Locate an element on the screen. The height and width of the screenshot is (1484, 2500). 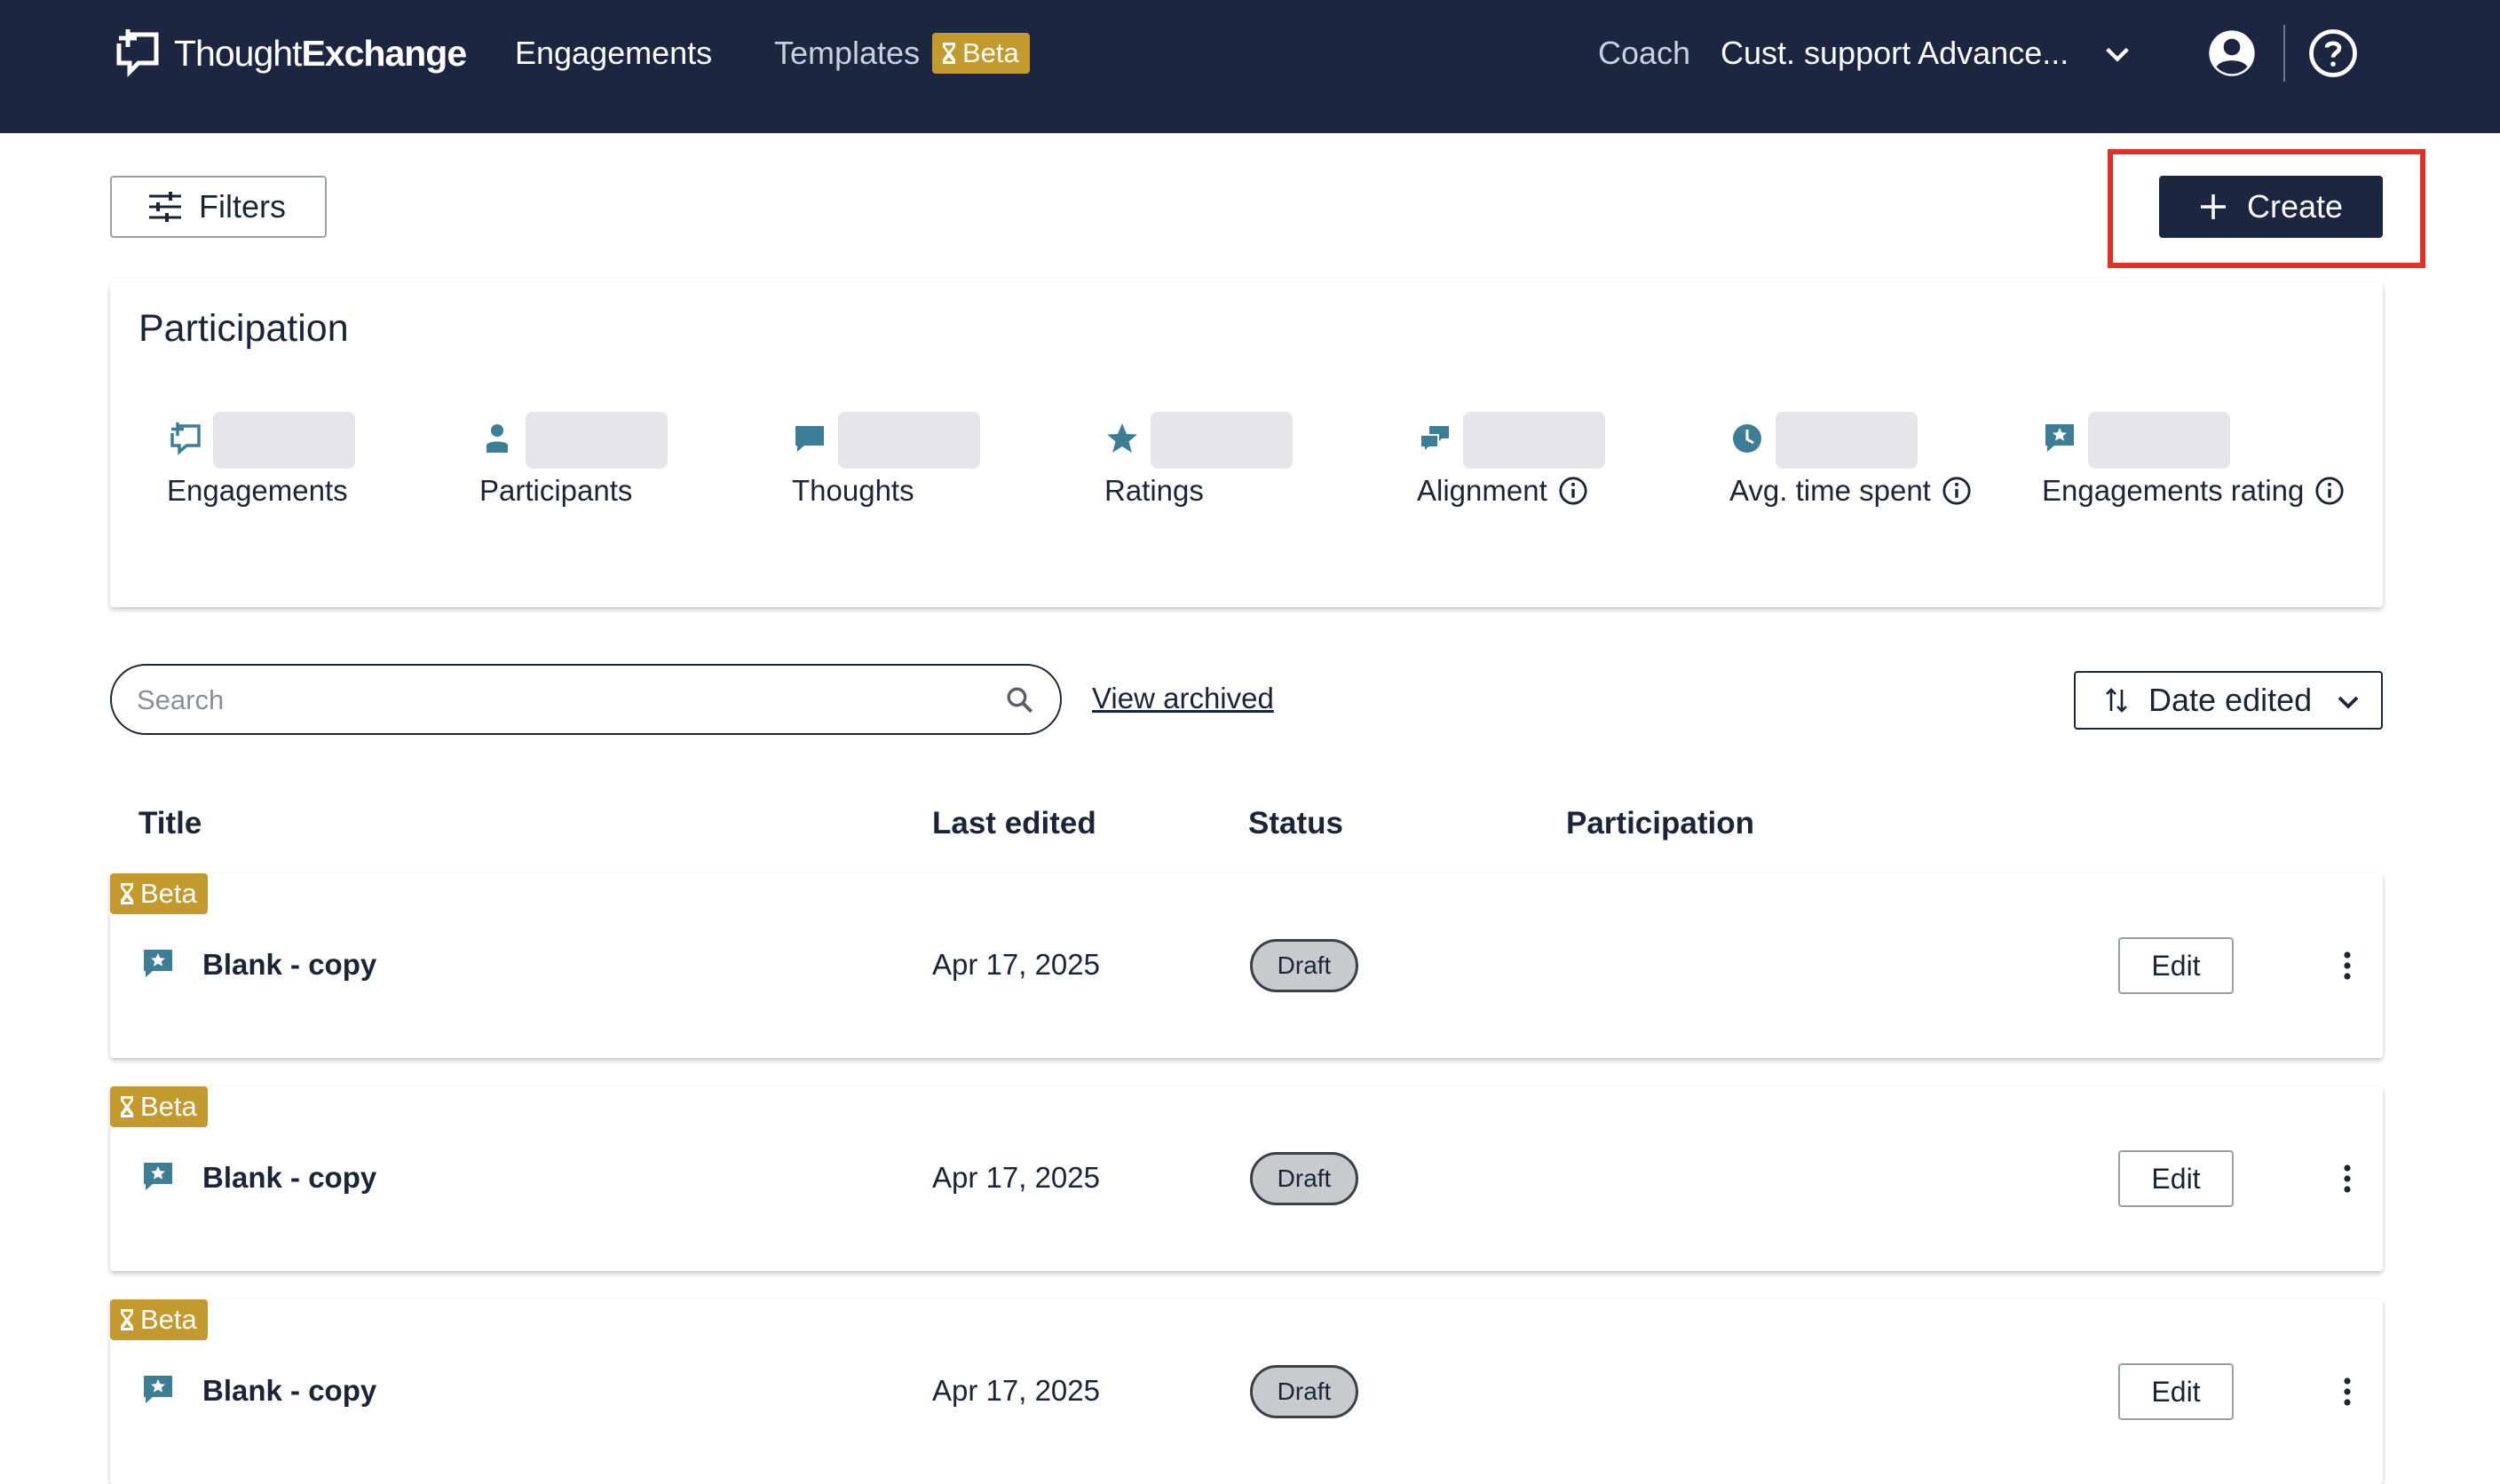
search-icon is located at coordinates (1020, 700).